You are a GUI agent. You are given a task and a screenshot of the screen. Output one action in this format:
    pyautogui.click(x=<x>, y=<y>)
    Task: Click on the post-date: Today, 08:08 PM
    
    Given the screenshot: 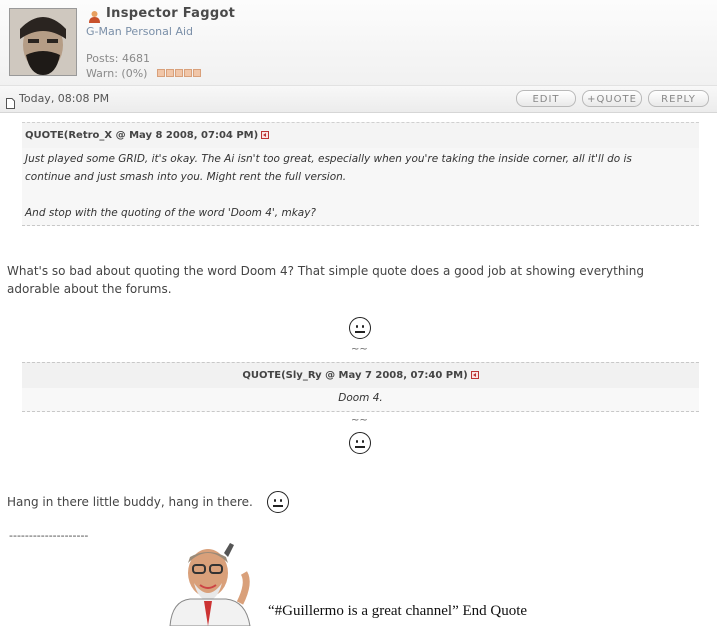 What is the action you would take?
    pyautogui.click(x=64, y=98)
    